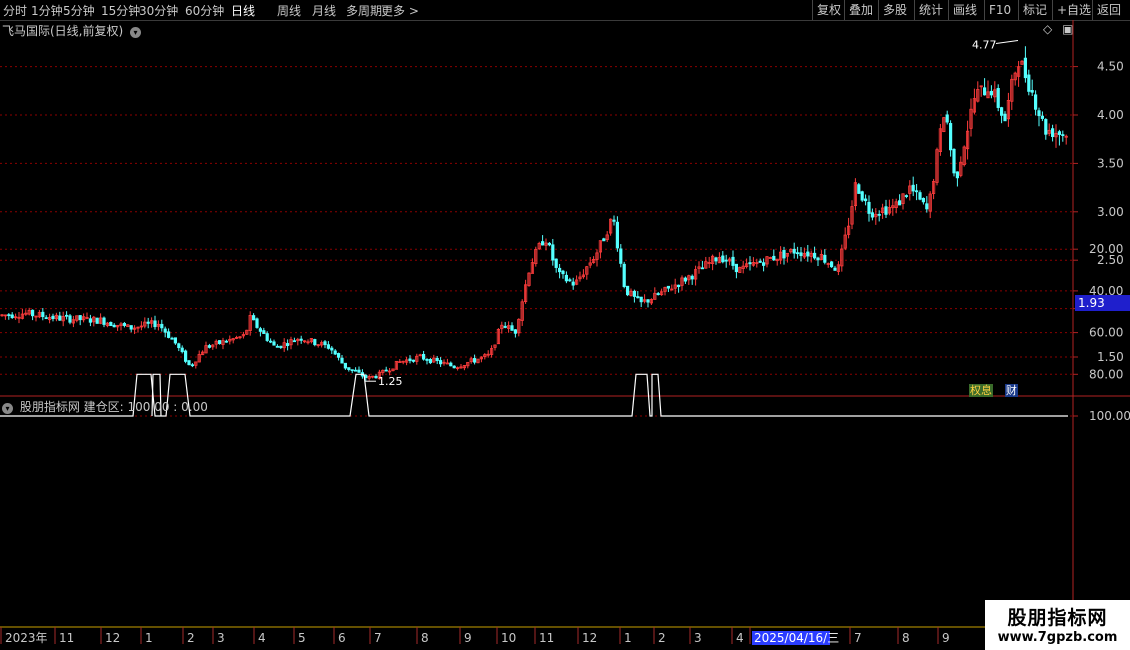  Describe the element at coordinates (1047, 29) in the screenshot. I see `diamond-icon: ◇` at that location.